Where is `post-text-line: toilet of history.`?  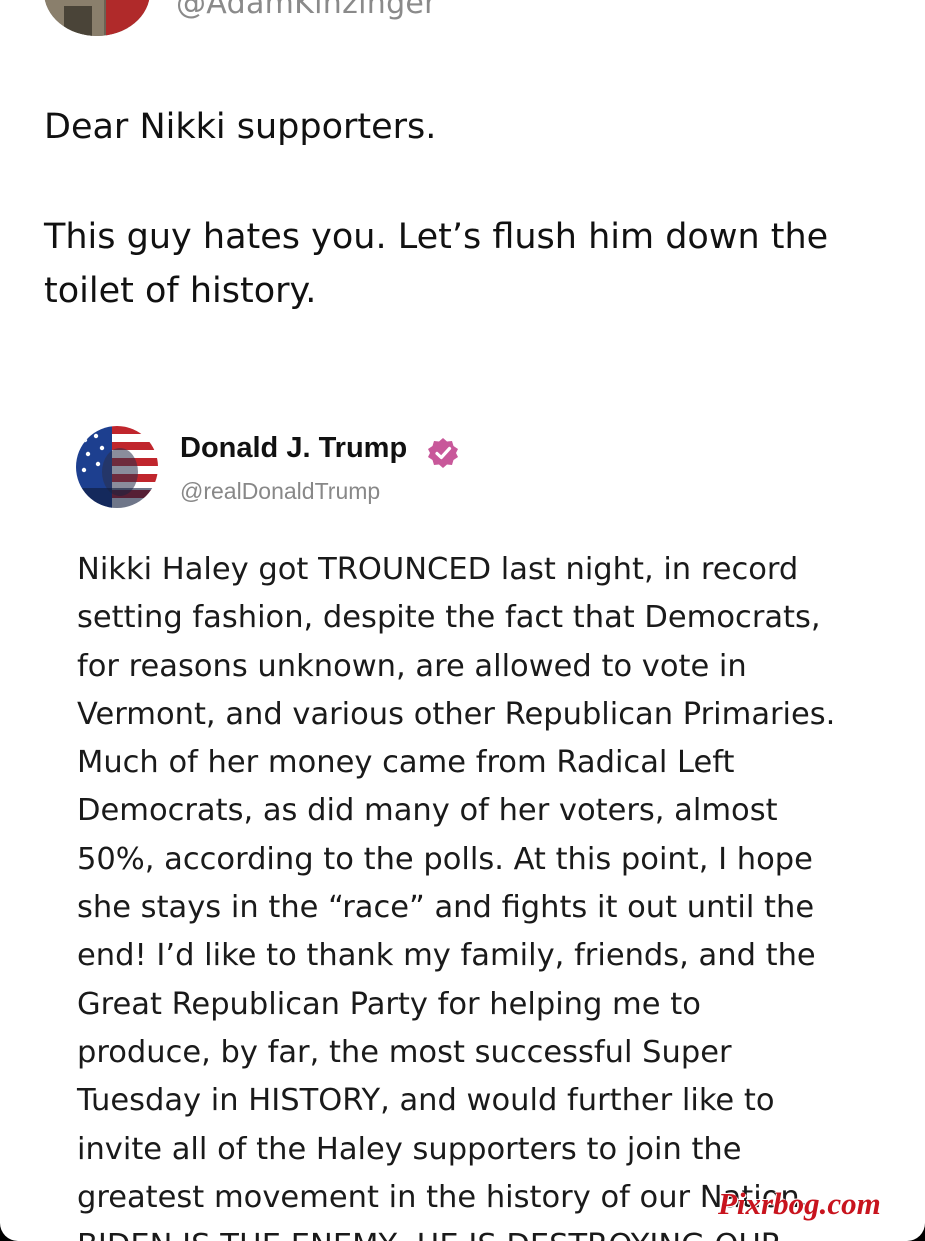
post-text-line: toilet of history. is located at coordinates (180, 291).